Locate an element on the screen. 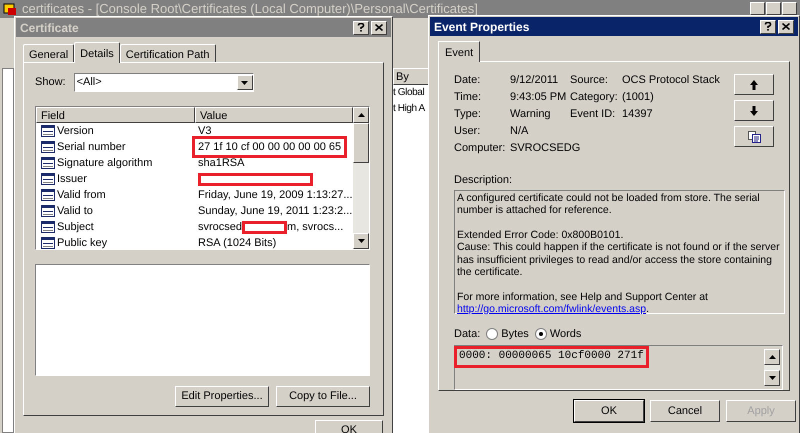  field-name: Valid to is located at coordinates (75, 211).